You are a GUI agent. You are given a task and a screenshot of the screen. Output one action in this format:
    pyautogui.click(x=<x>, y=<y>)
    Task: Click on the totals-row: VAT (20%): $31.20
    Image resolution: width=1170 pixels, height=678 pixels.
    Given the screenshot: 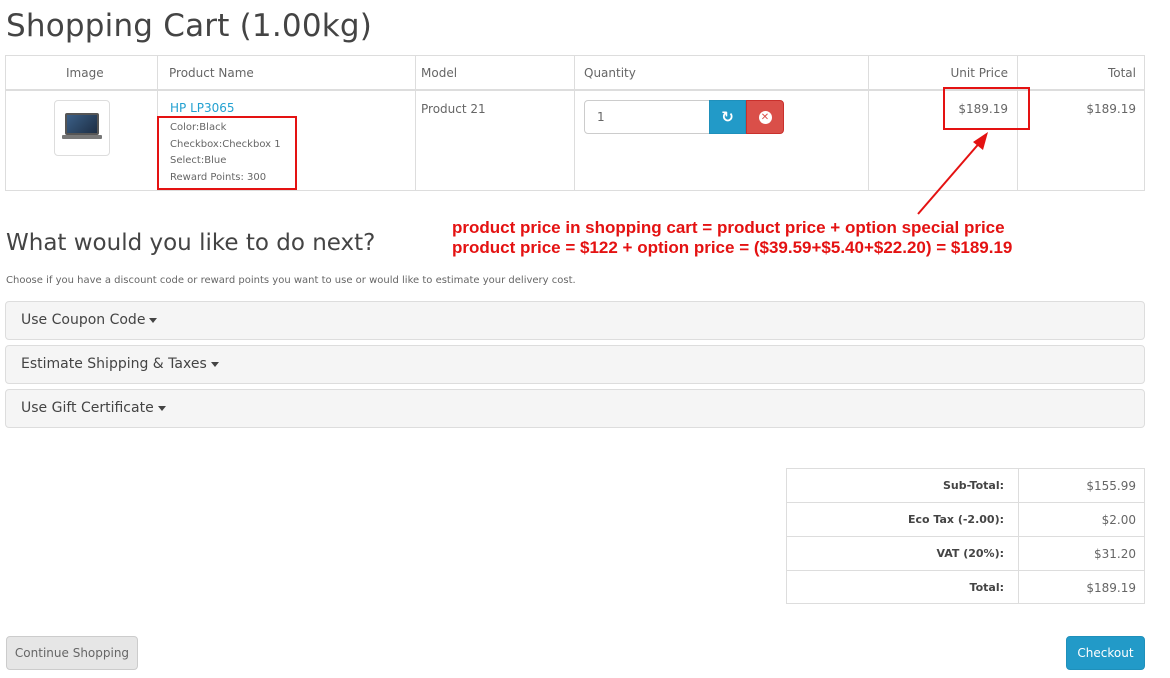 What is the action you would take?
    pyautogui.click(x=965, y=554)
    